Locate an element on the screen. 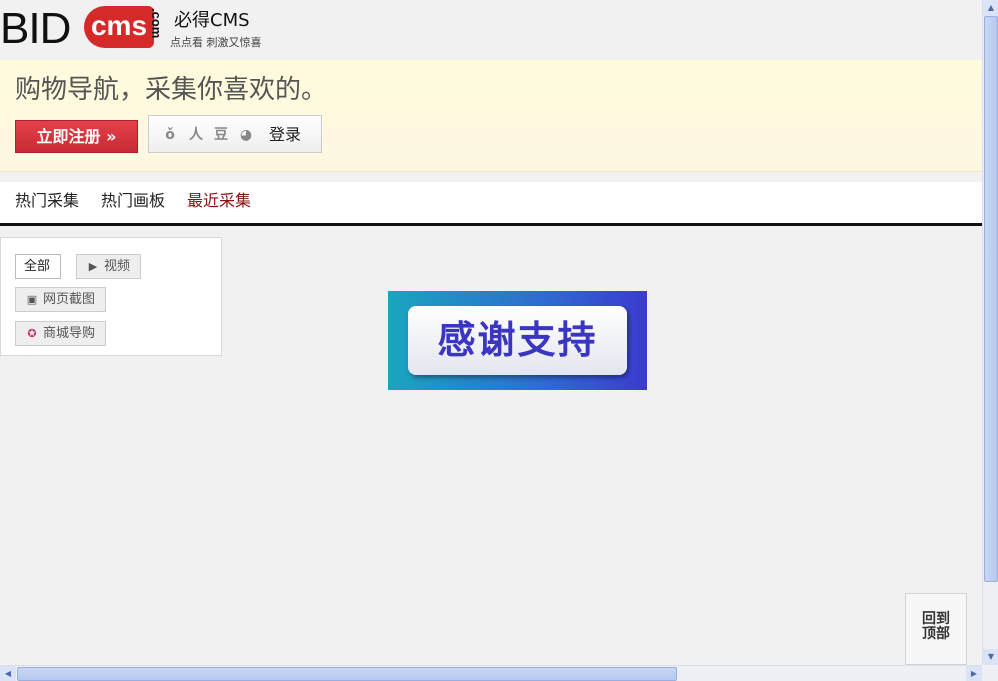 This screenshot has height=681, width=998. filter-shopping: ✪ 商城导购 is located at coordinates (61, 333).